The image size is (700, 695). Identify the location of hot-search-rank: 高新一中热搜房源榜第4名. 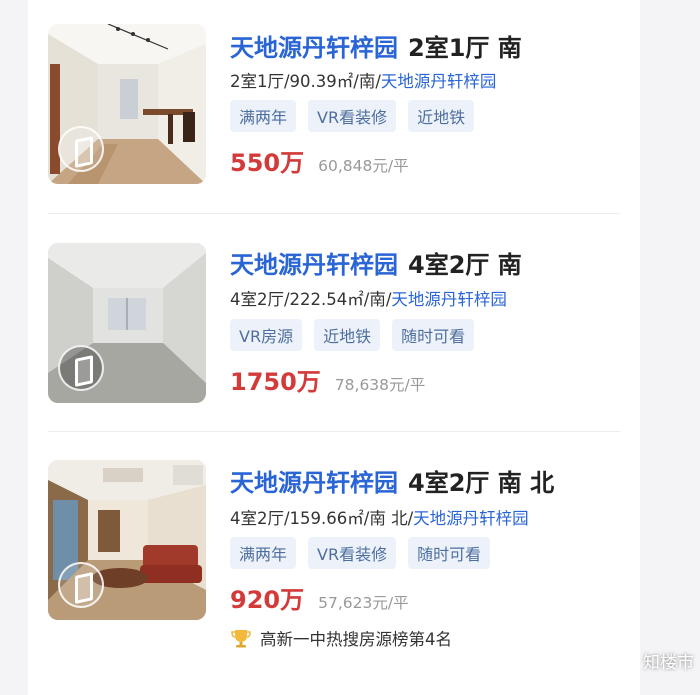
(341, 638).